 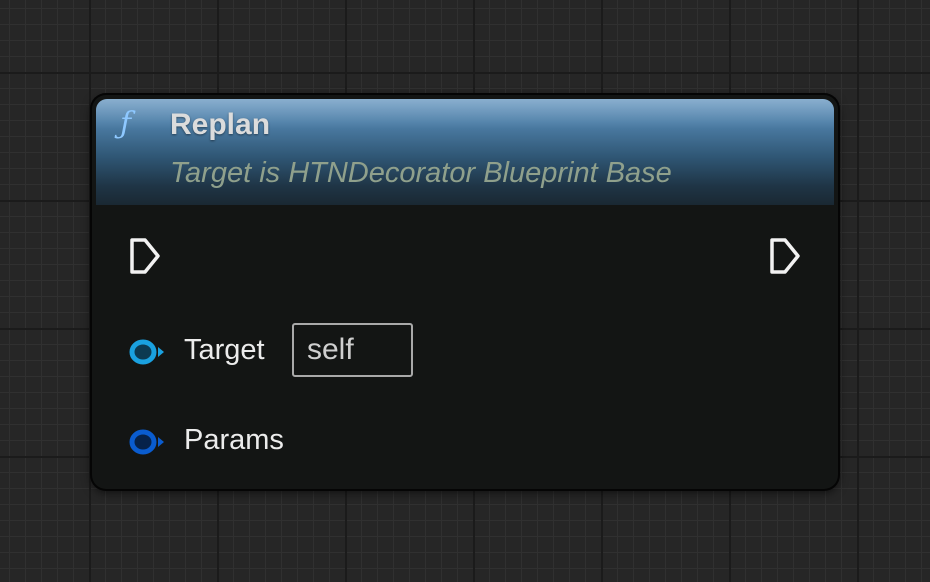 What do you see at coordinates (148, 352) in the screenshot?
I see `target-pin-icon` at bounding box center [148, 352].